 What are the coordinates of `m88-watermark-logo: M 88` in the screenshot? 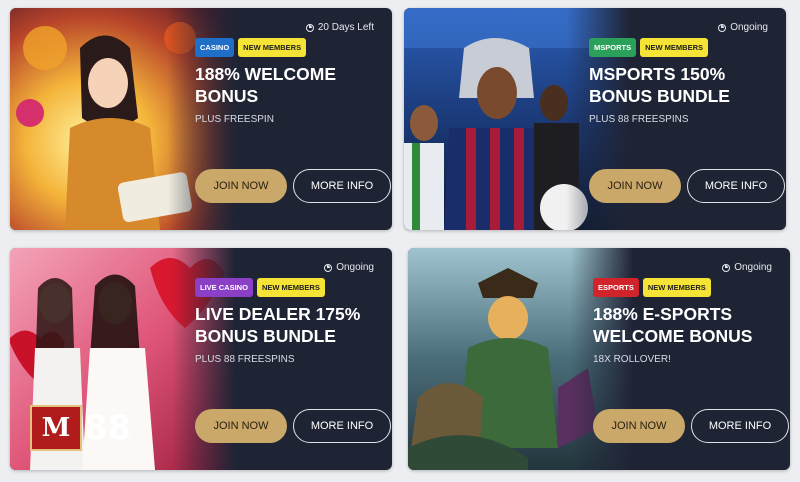 It's located at (80, 428).